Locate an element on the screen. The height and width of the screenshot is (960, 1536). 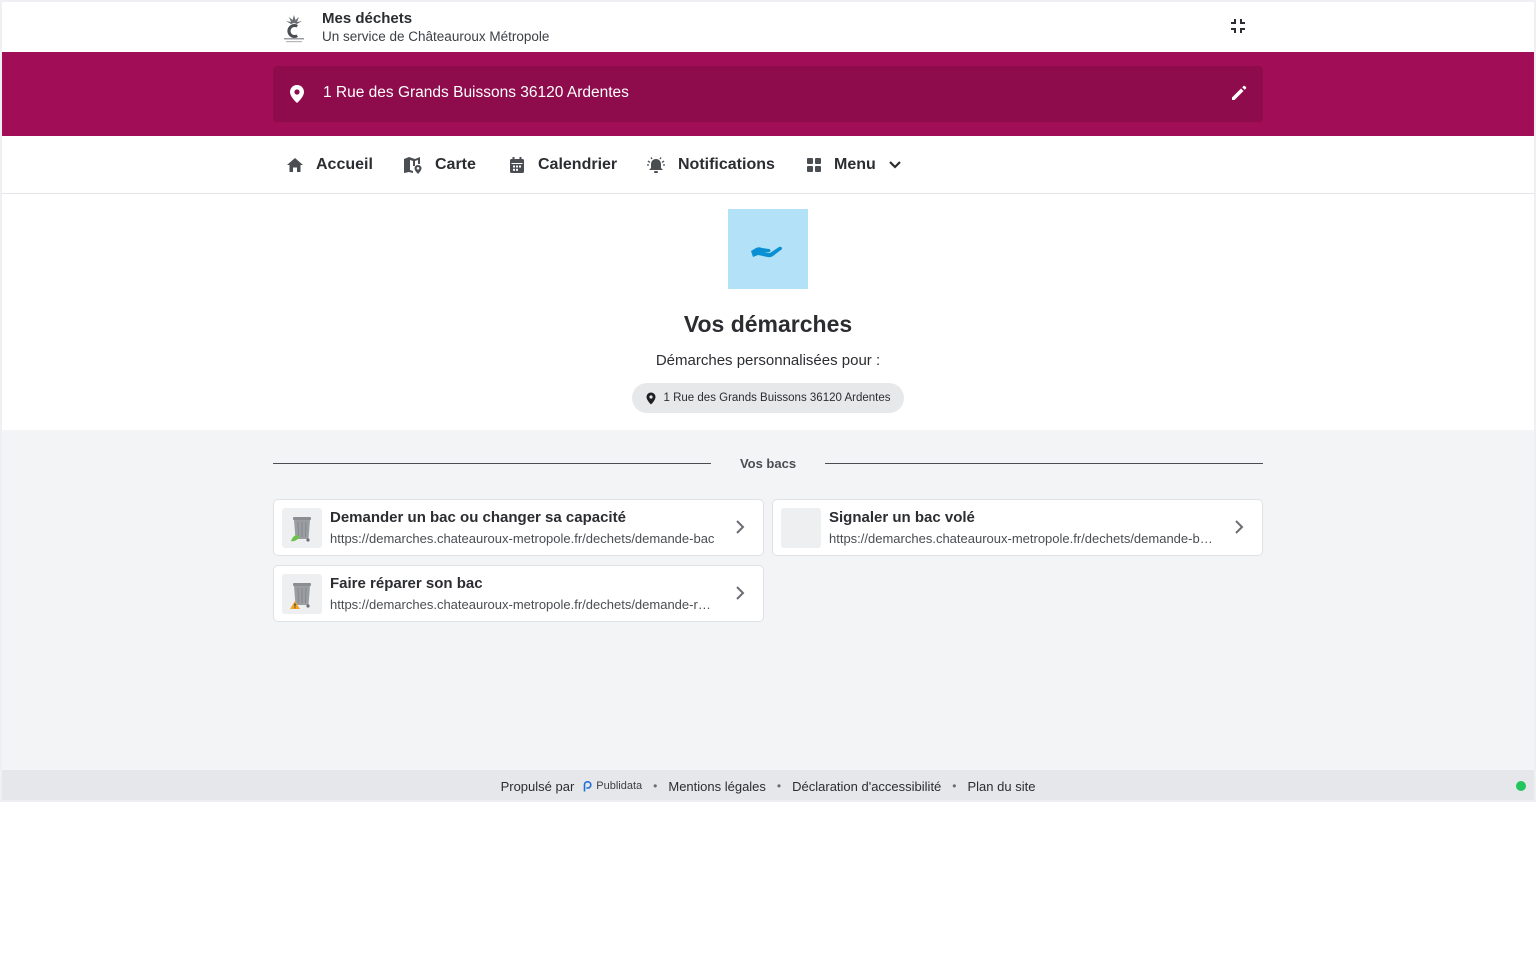
publidata-label: Publidata is located at coordinates (619, 786).